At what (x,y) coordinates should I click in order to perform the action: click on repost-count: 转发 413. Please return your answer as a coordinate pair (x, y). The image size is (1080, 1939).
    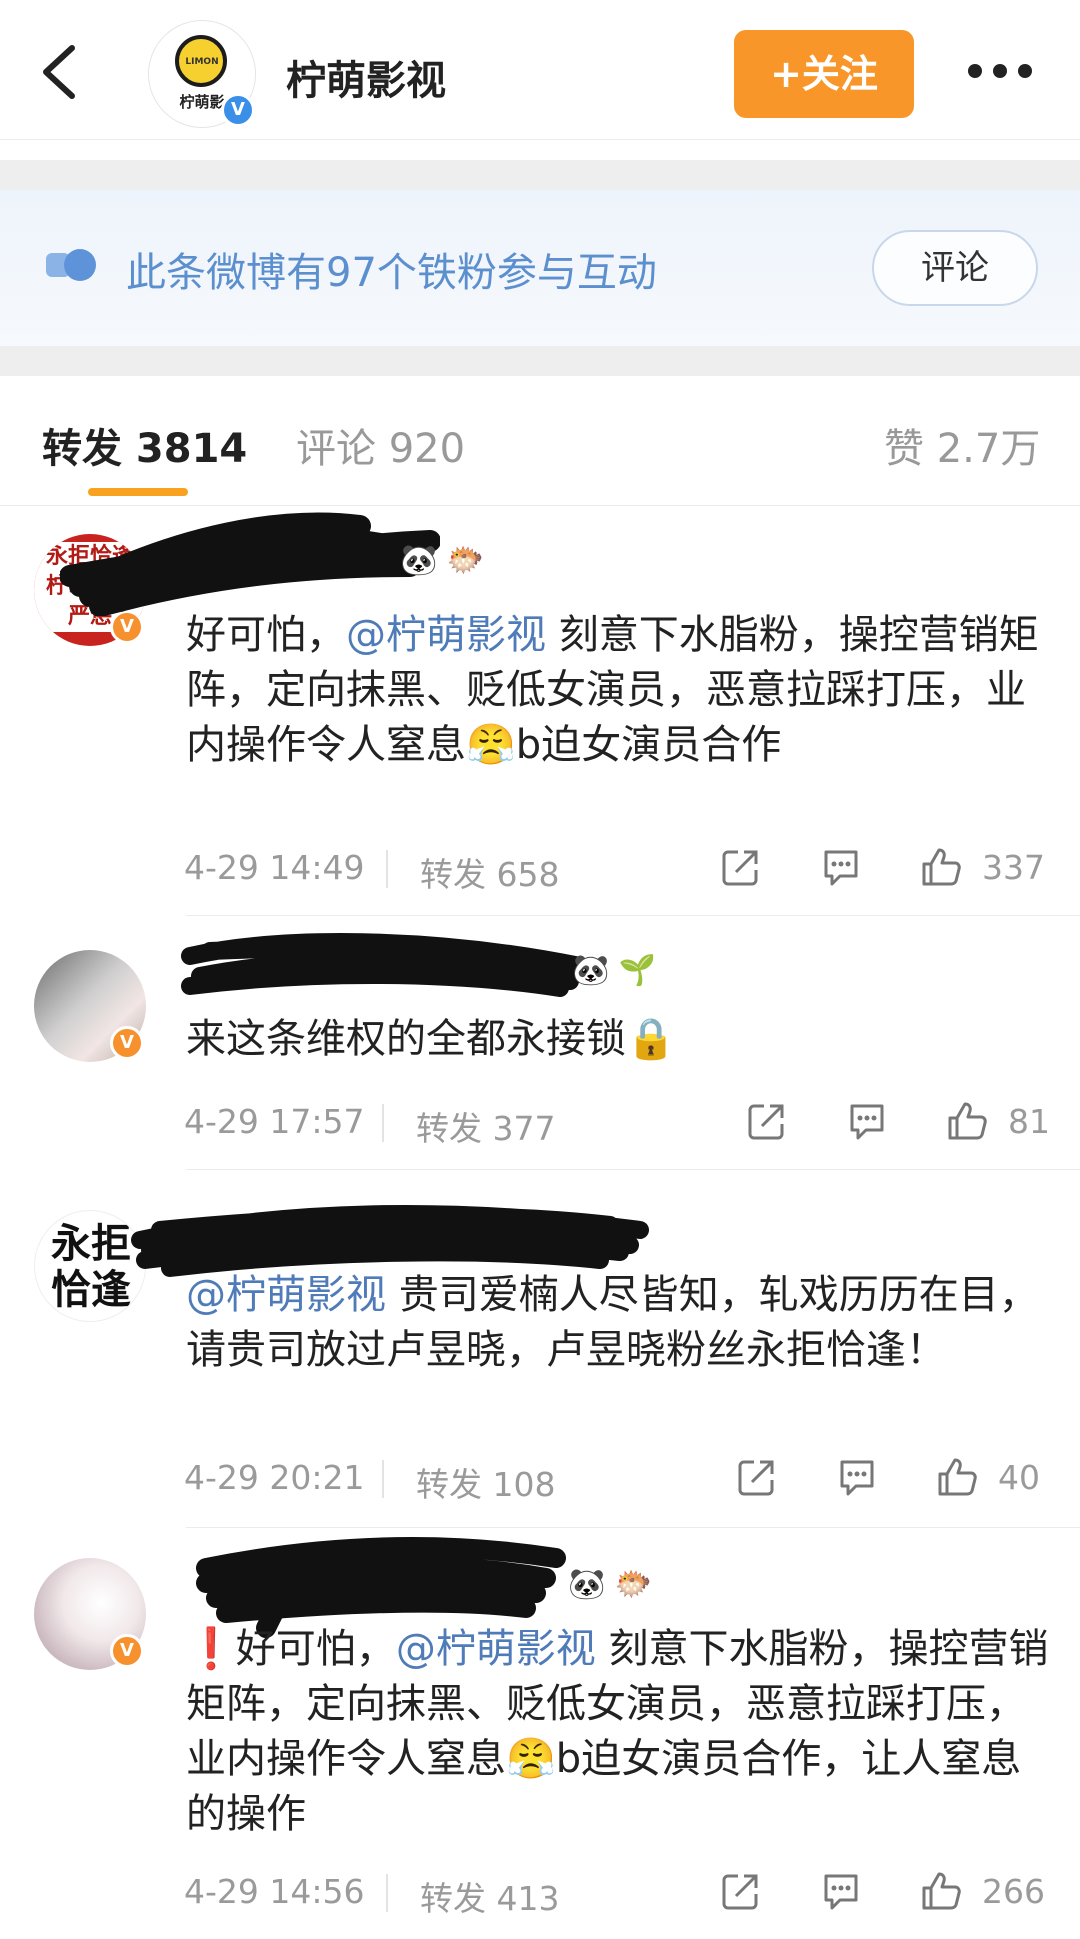
    Looking at the image, I should click on (489, 1896).